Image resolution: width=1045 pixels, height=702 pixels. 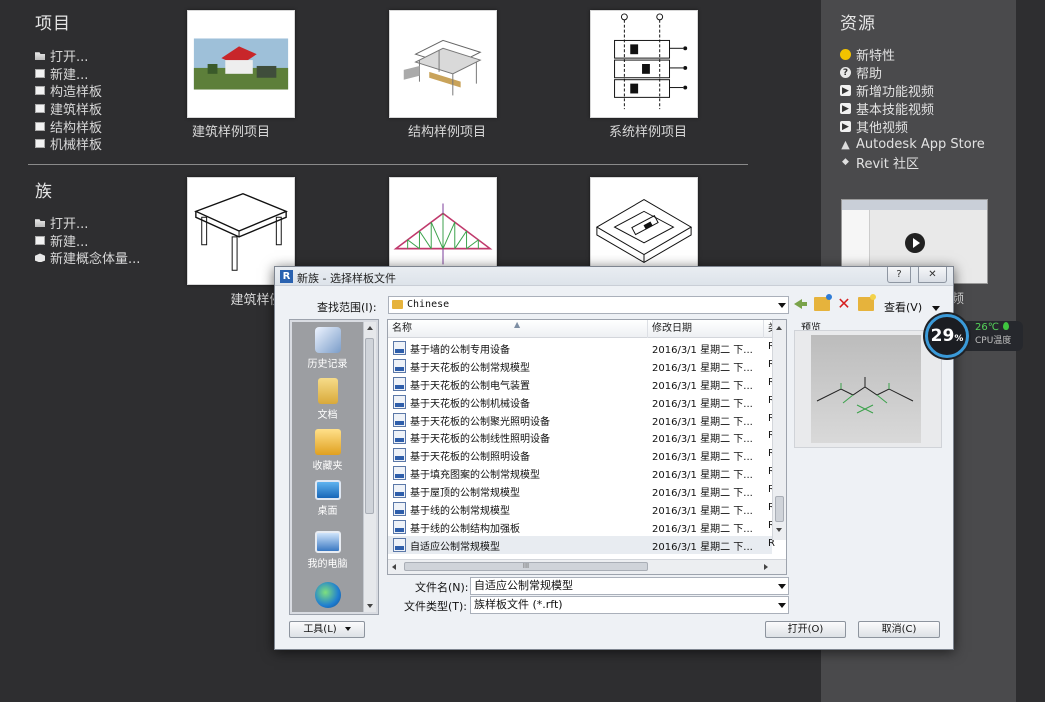 What do you see at coordinates (327, 451) in the screenshot?
I see `place-favorites: 收藏夹` at bounding box center [327, 451].